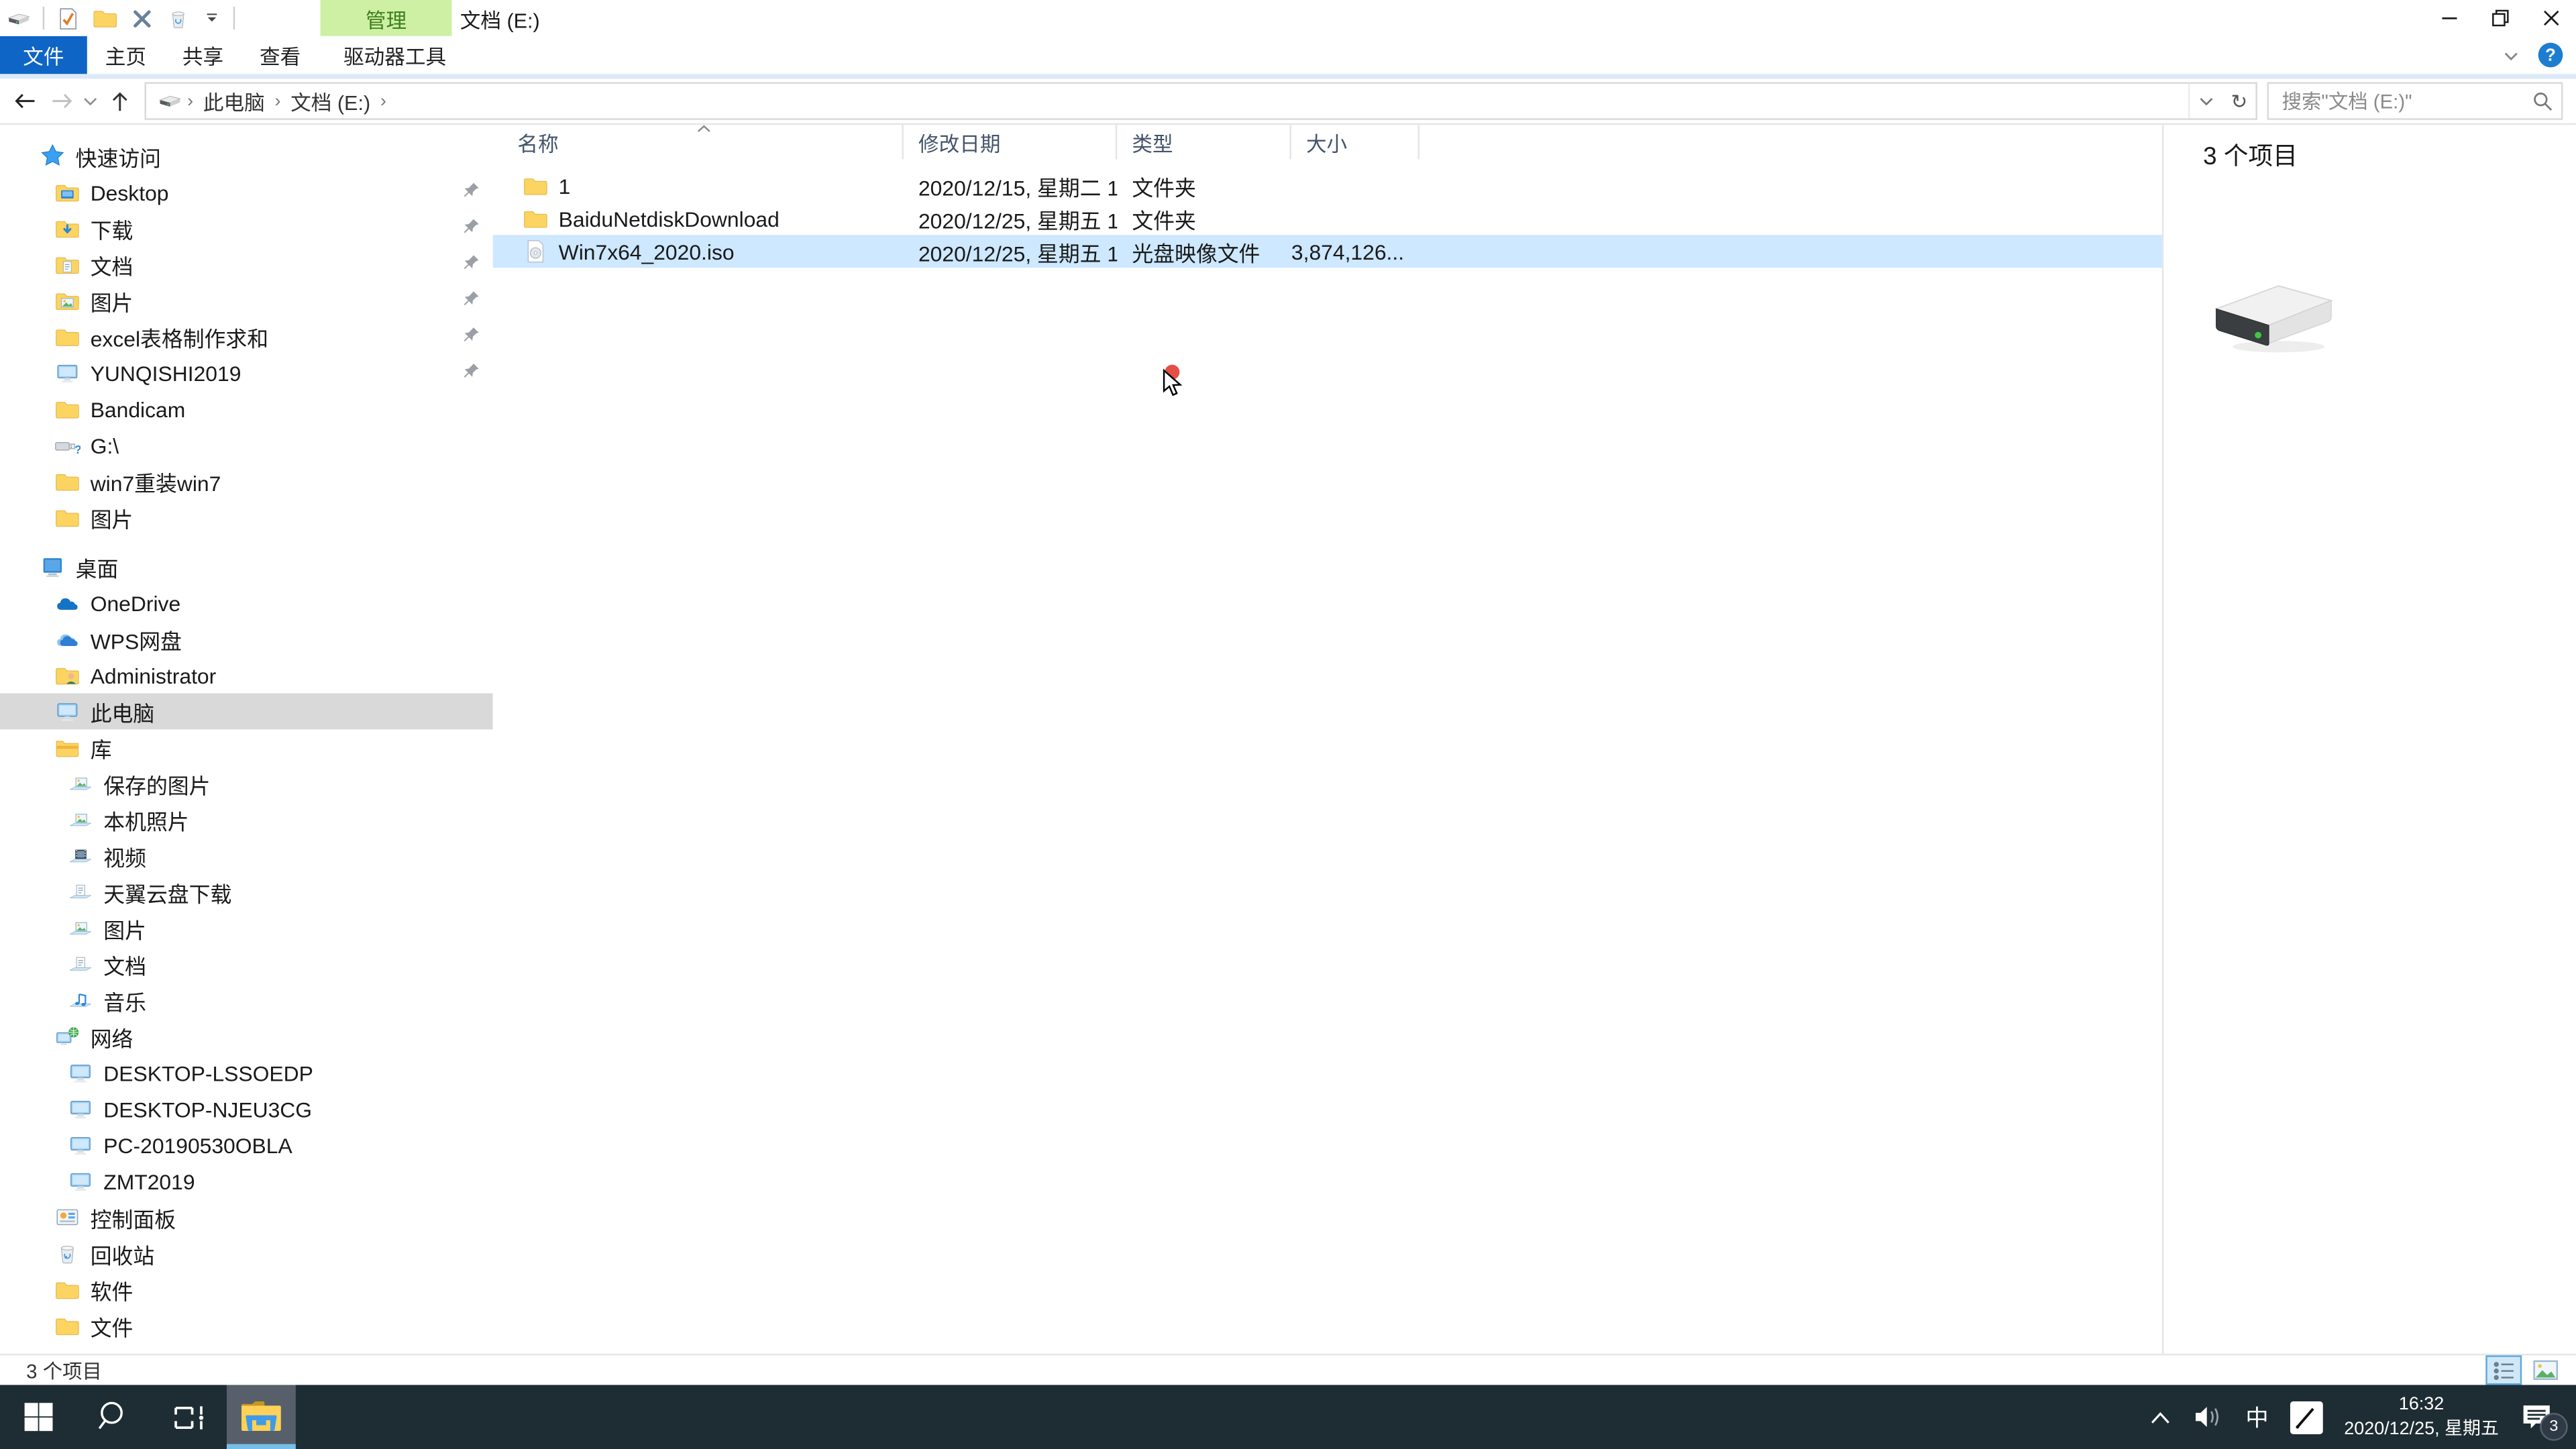  Describe the element at coordinates (394, 55) in the screenshot. I see `tab-驱动器工具: 驱动器工具` at that location.